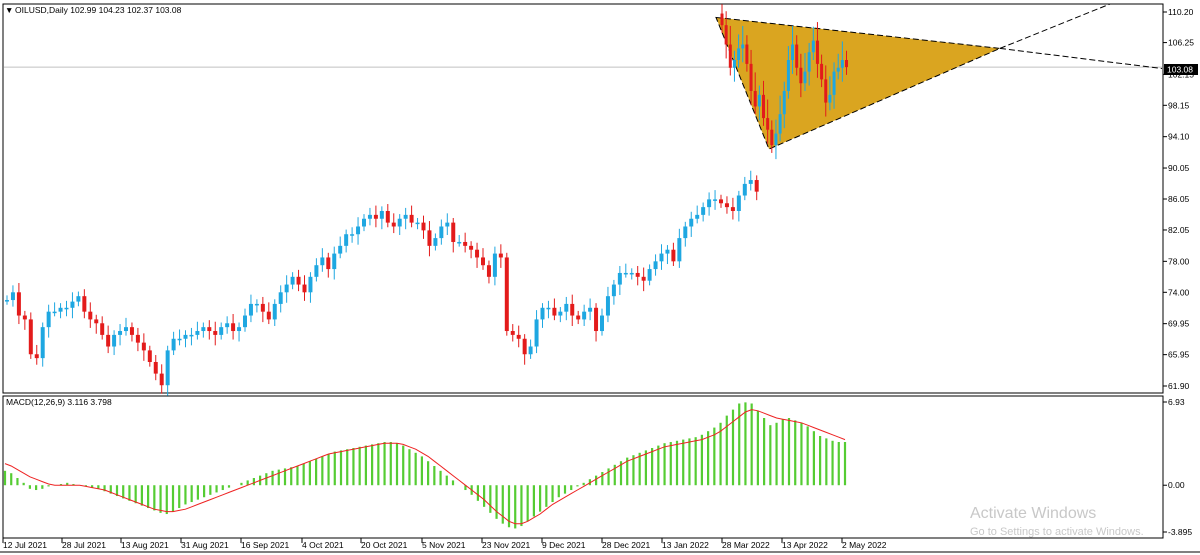  Describe the element at coordinates (1177, 467) in the screenshot. I see `macd-axis: 6.93 0.00 -3.895` at that location.